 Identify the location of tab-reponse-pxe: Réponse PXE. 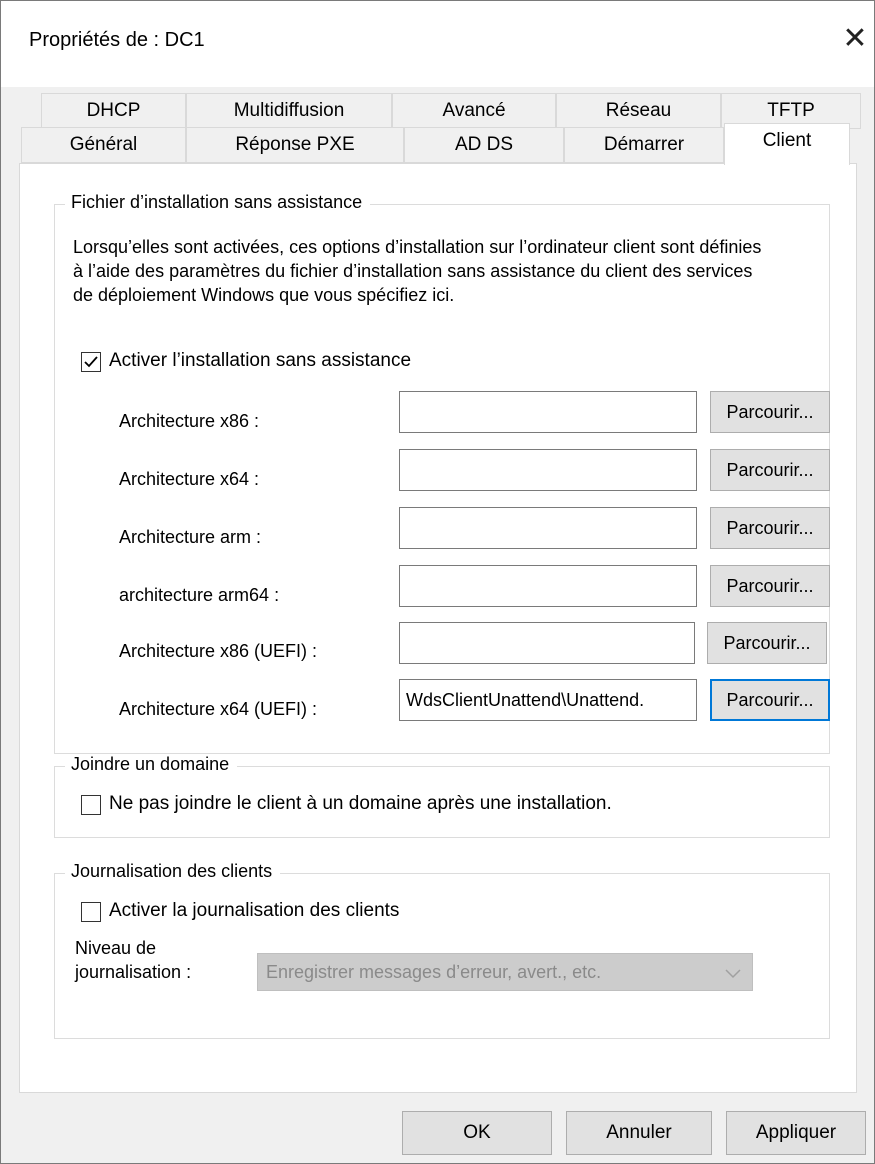
(295, 145).